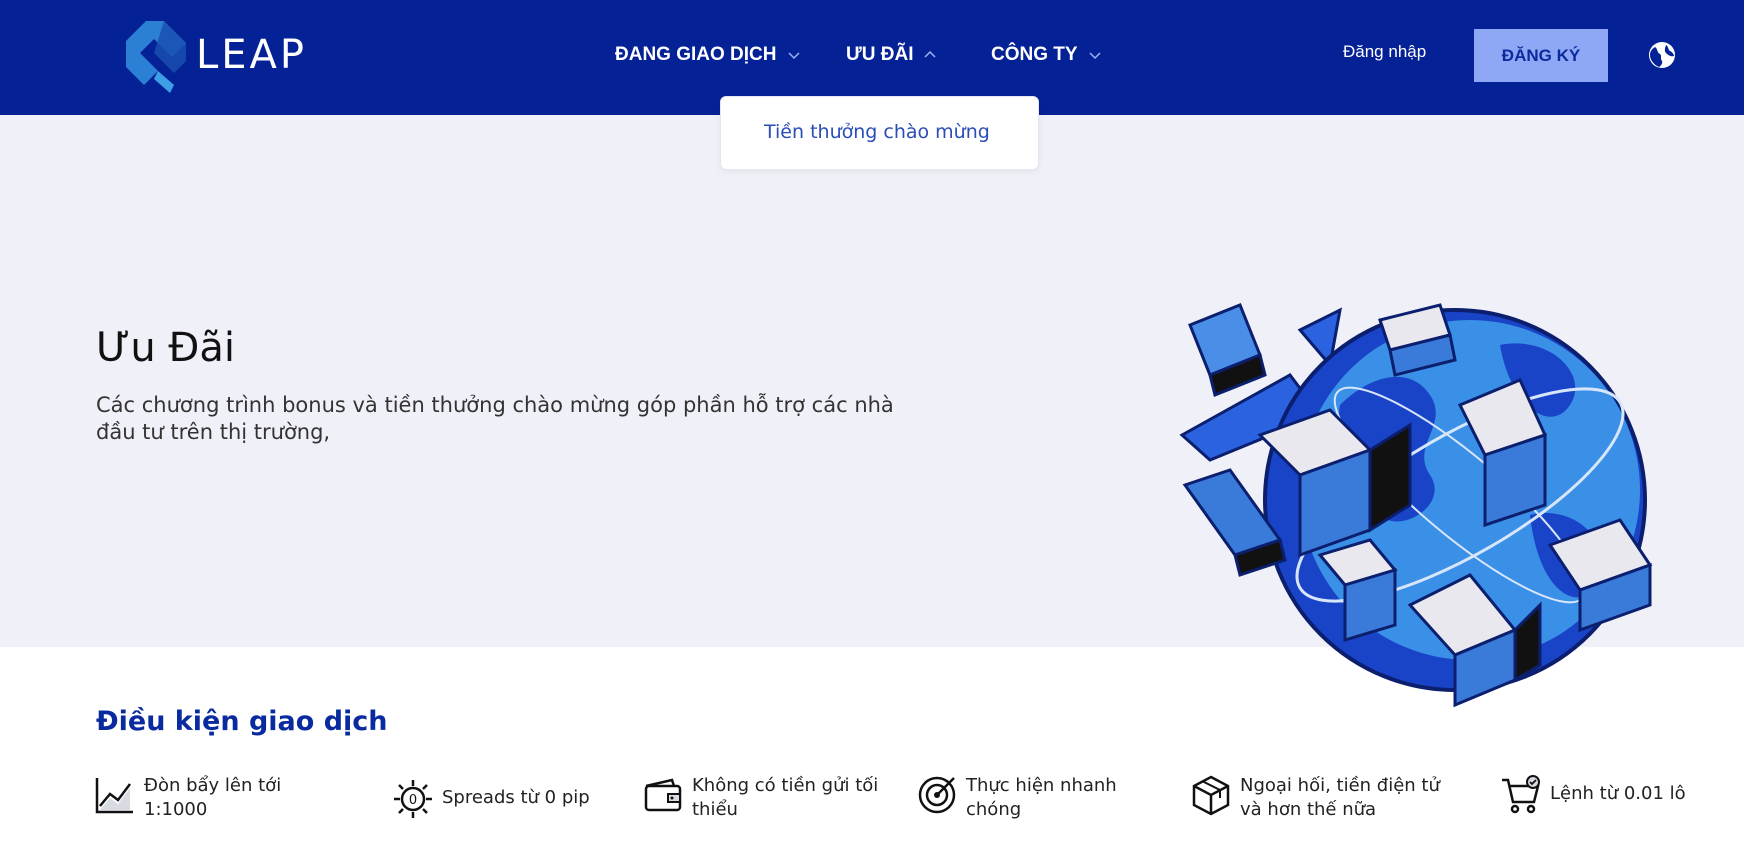 Image resolution: width=1744 pixels, height=854 pixels. What do you see at coordinates (880, 54) in the screenshot?
I see `nav-promotions-label: ƯU ĐÃI` at bounding box center [880, 54].